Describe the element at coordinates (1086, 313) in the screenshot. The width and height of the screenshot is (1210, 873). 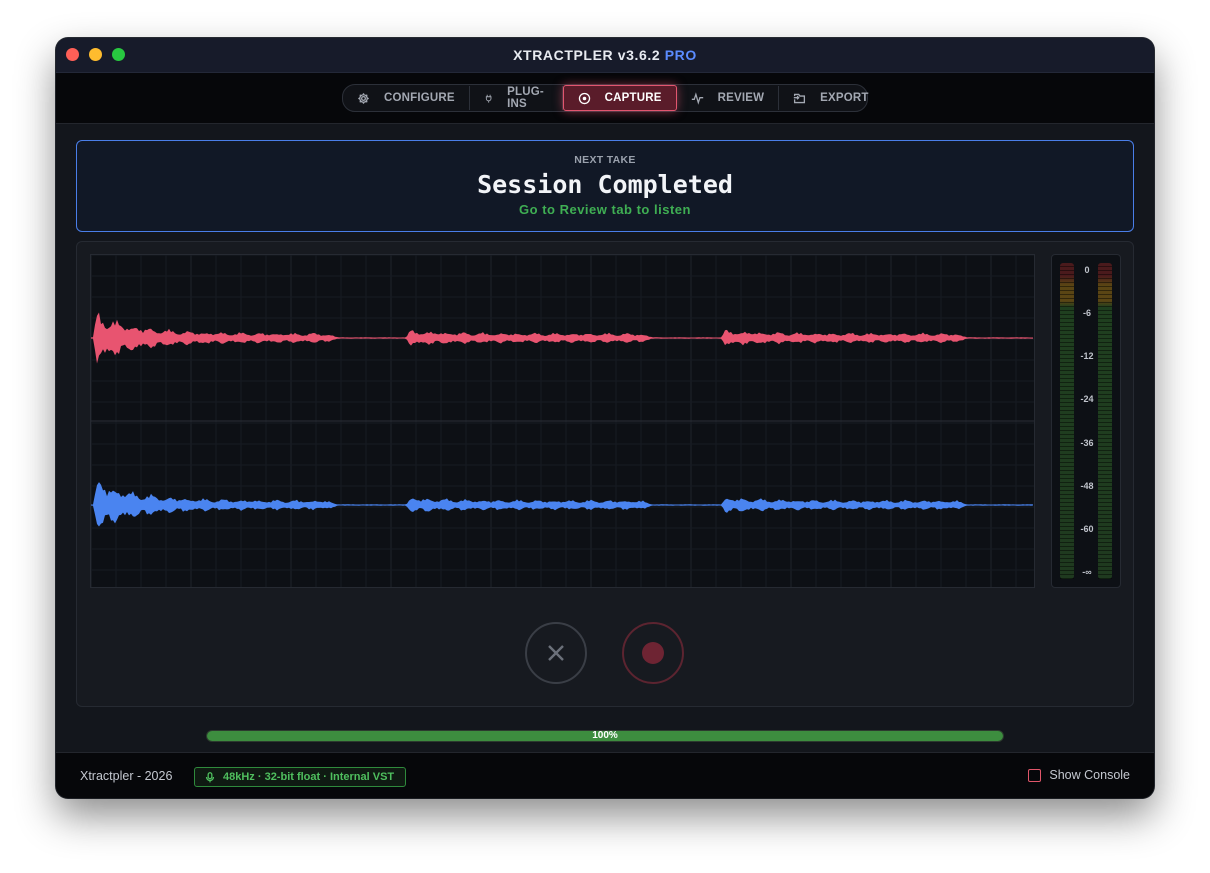
I see `meter-tick: -6` at that location.